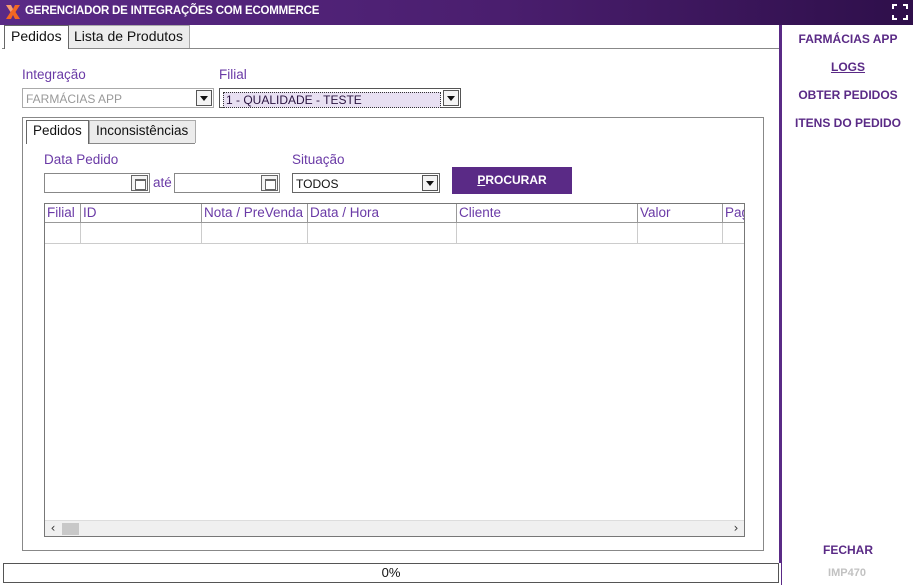 This screenshot has width=913, height=585. What do you see at coordinates (70, 529) in the screenshot?
I see `scroll-thumb` at bounding box center [70, 529].